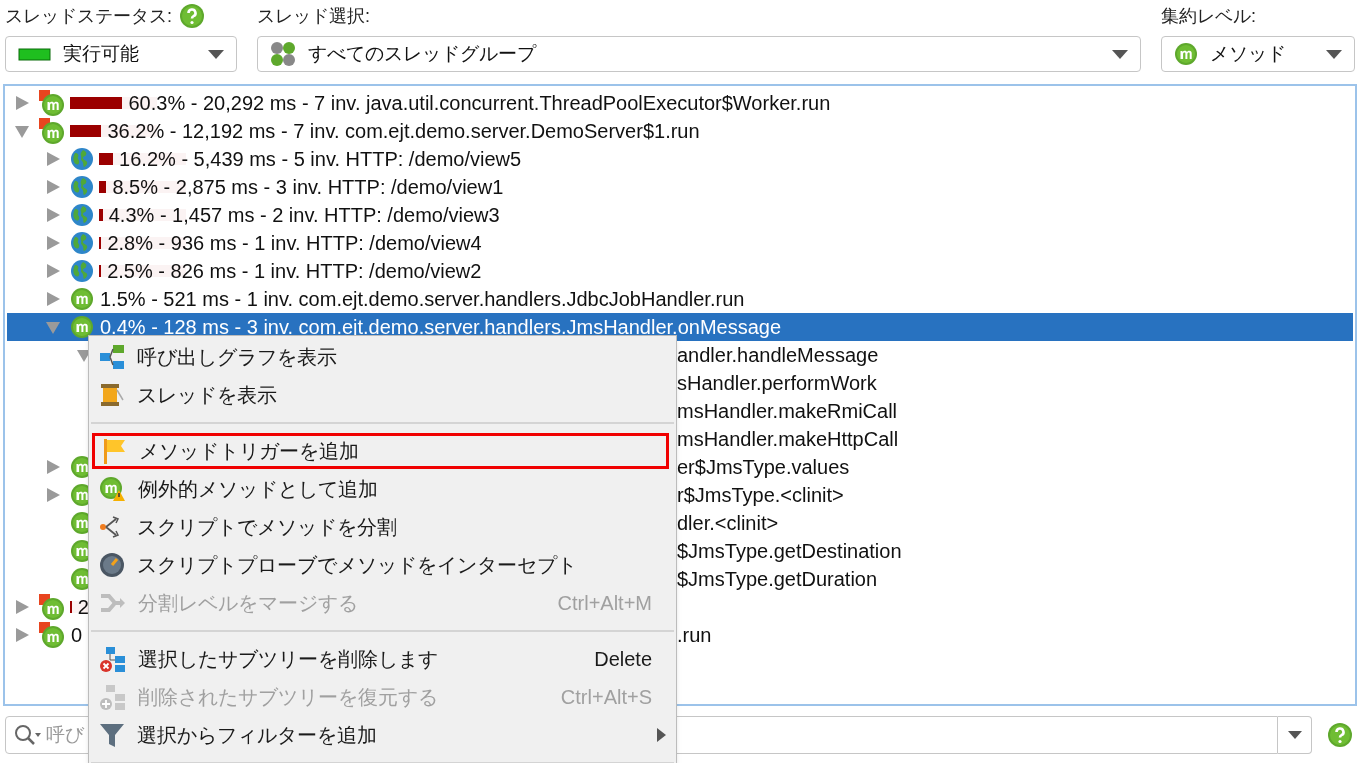 The image size is (1360, 763). What do you see at coordinates (313, 16) in the screenshot?
I see `filter-label: スレッド選択` at bounding box center [313, 16].